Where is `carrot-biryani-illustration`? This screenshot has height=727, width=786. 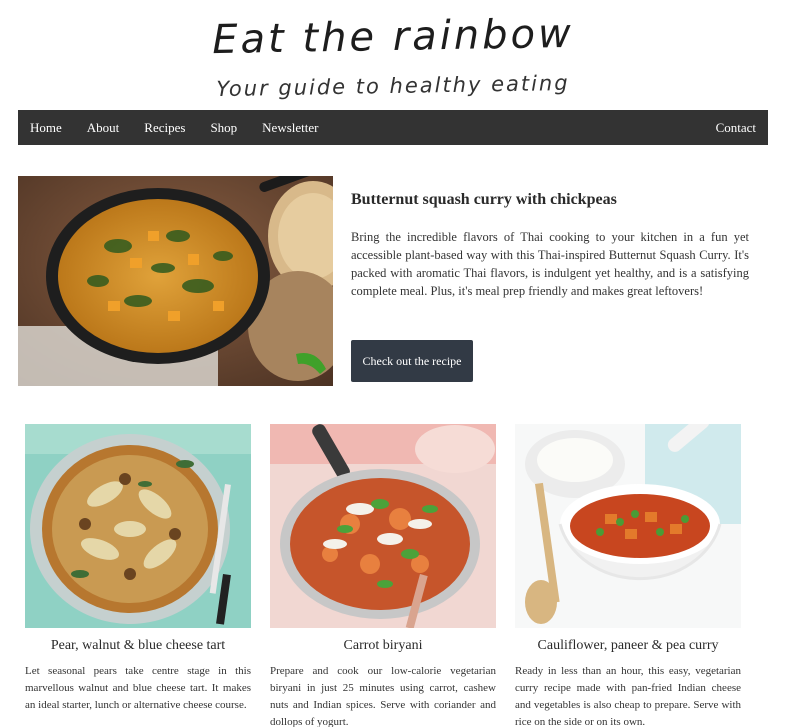
carrot-biryani-illustration is located at coordinates (383, 526).